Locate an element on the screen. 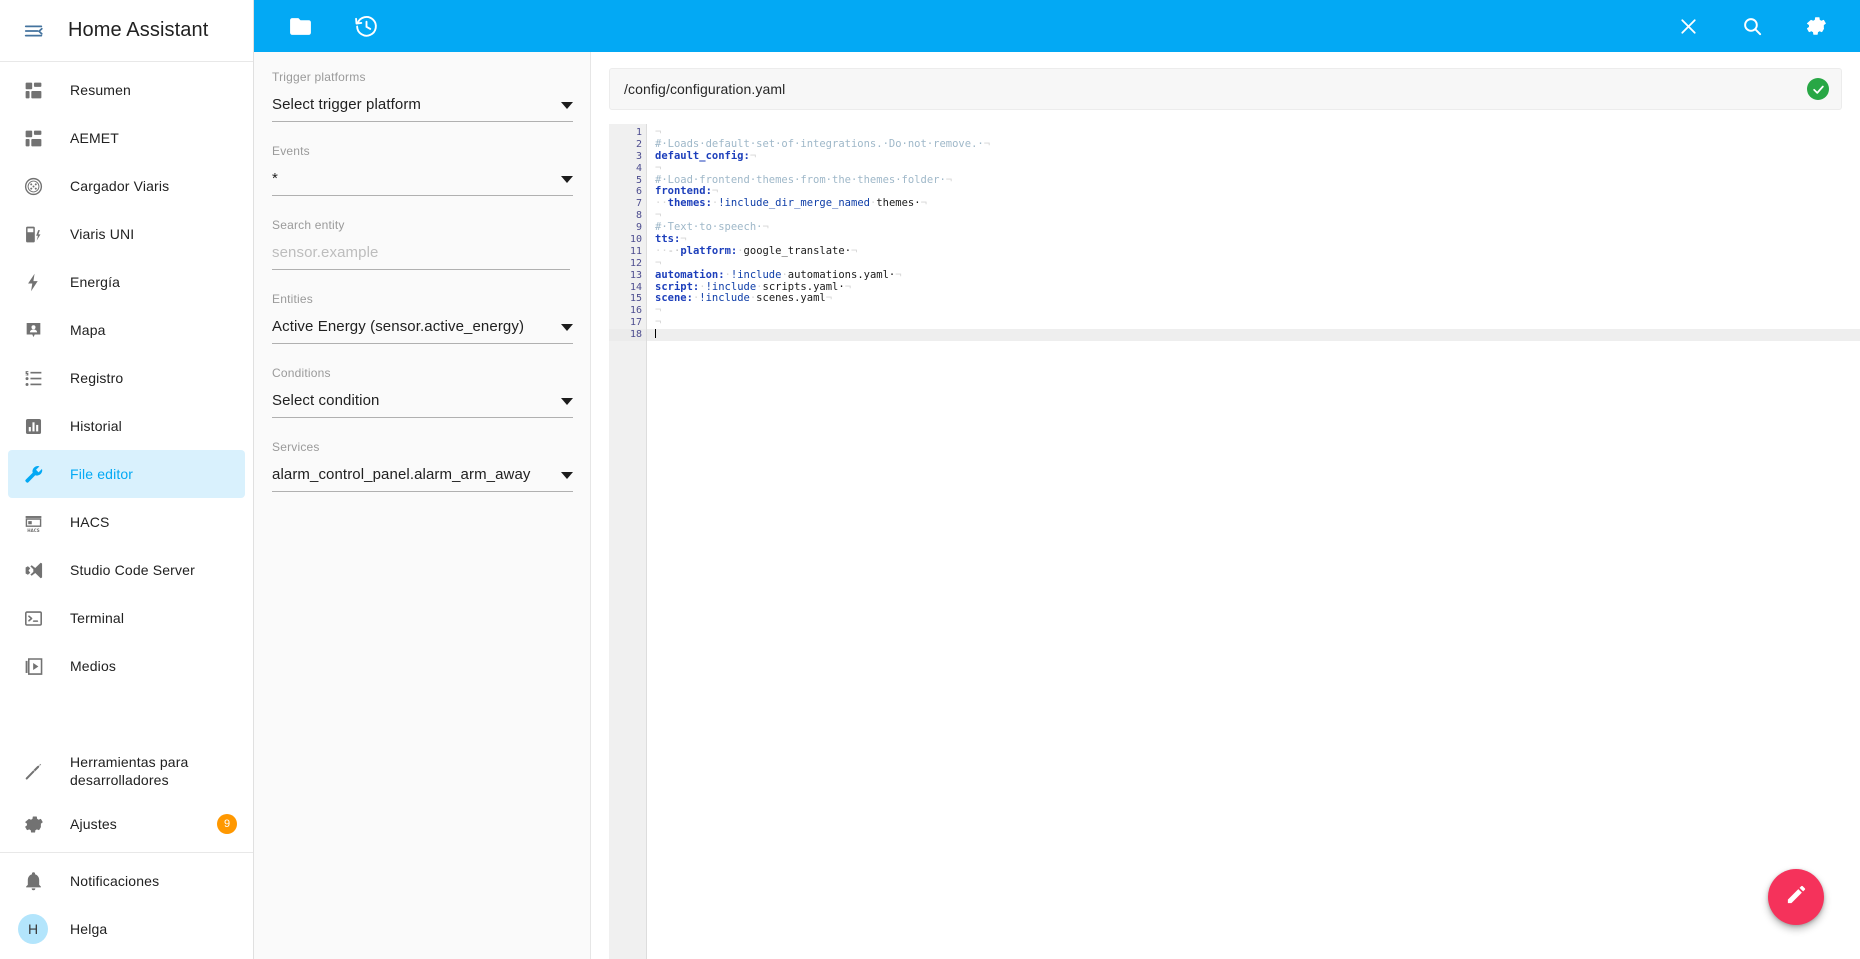  sidebar-item-label: Ajustes is located at coordinates (93, 823).